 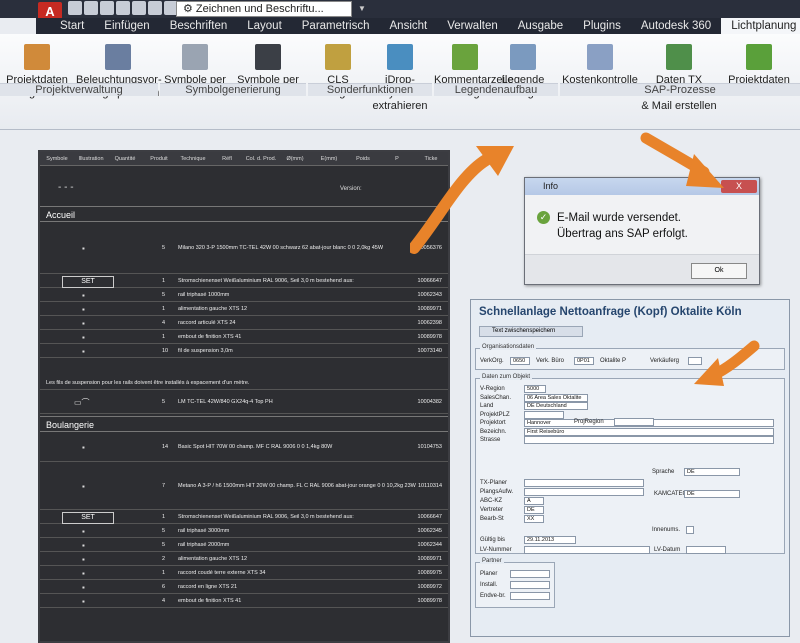 I want to click on ribbon-button: Kostenkontrolle, so click(x=600, y=65).